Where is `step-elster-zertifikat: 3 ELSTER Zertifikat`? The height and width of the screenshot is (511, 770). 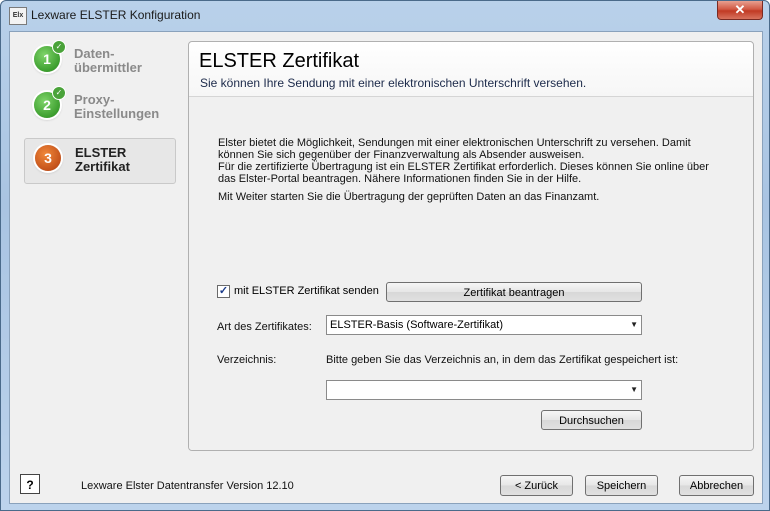 step-elster-zertifikat: 3 ELSTER Zertifikat is located at coordinates (100, 161).